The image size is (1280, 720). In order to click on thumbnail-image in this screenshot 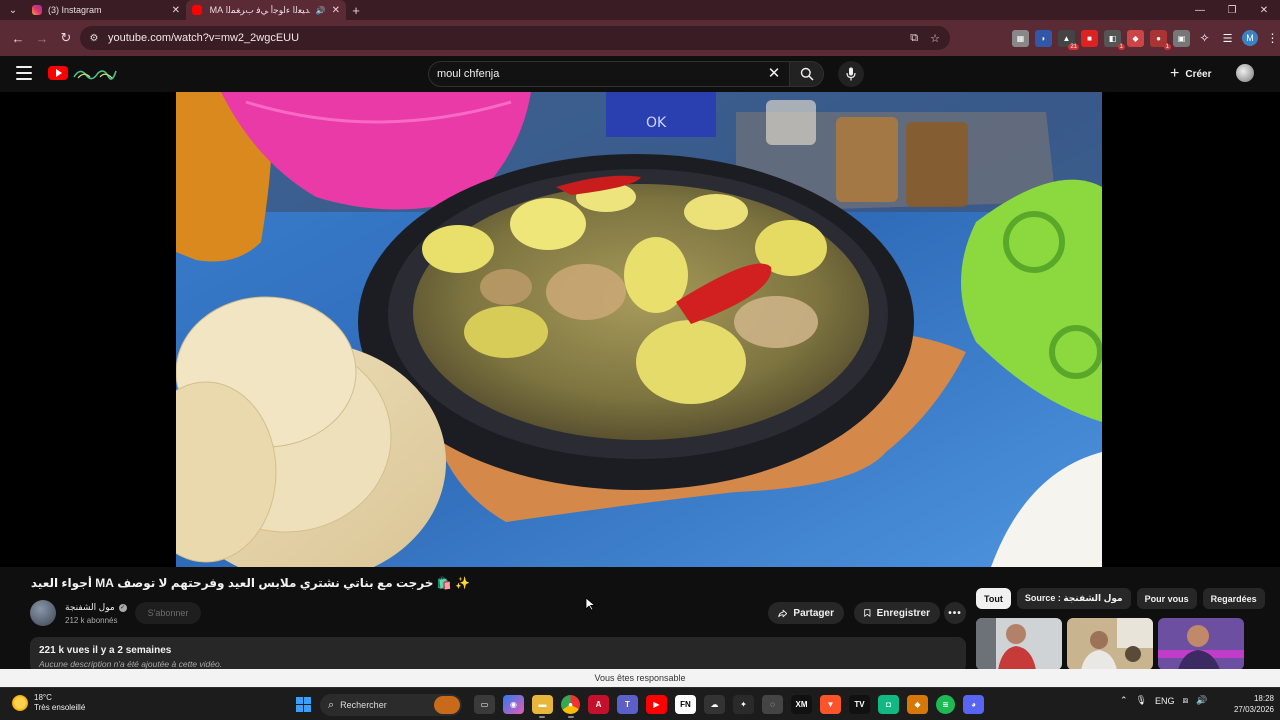, I will do `click(1201, 644)`.